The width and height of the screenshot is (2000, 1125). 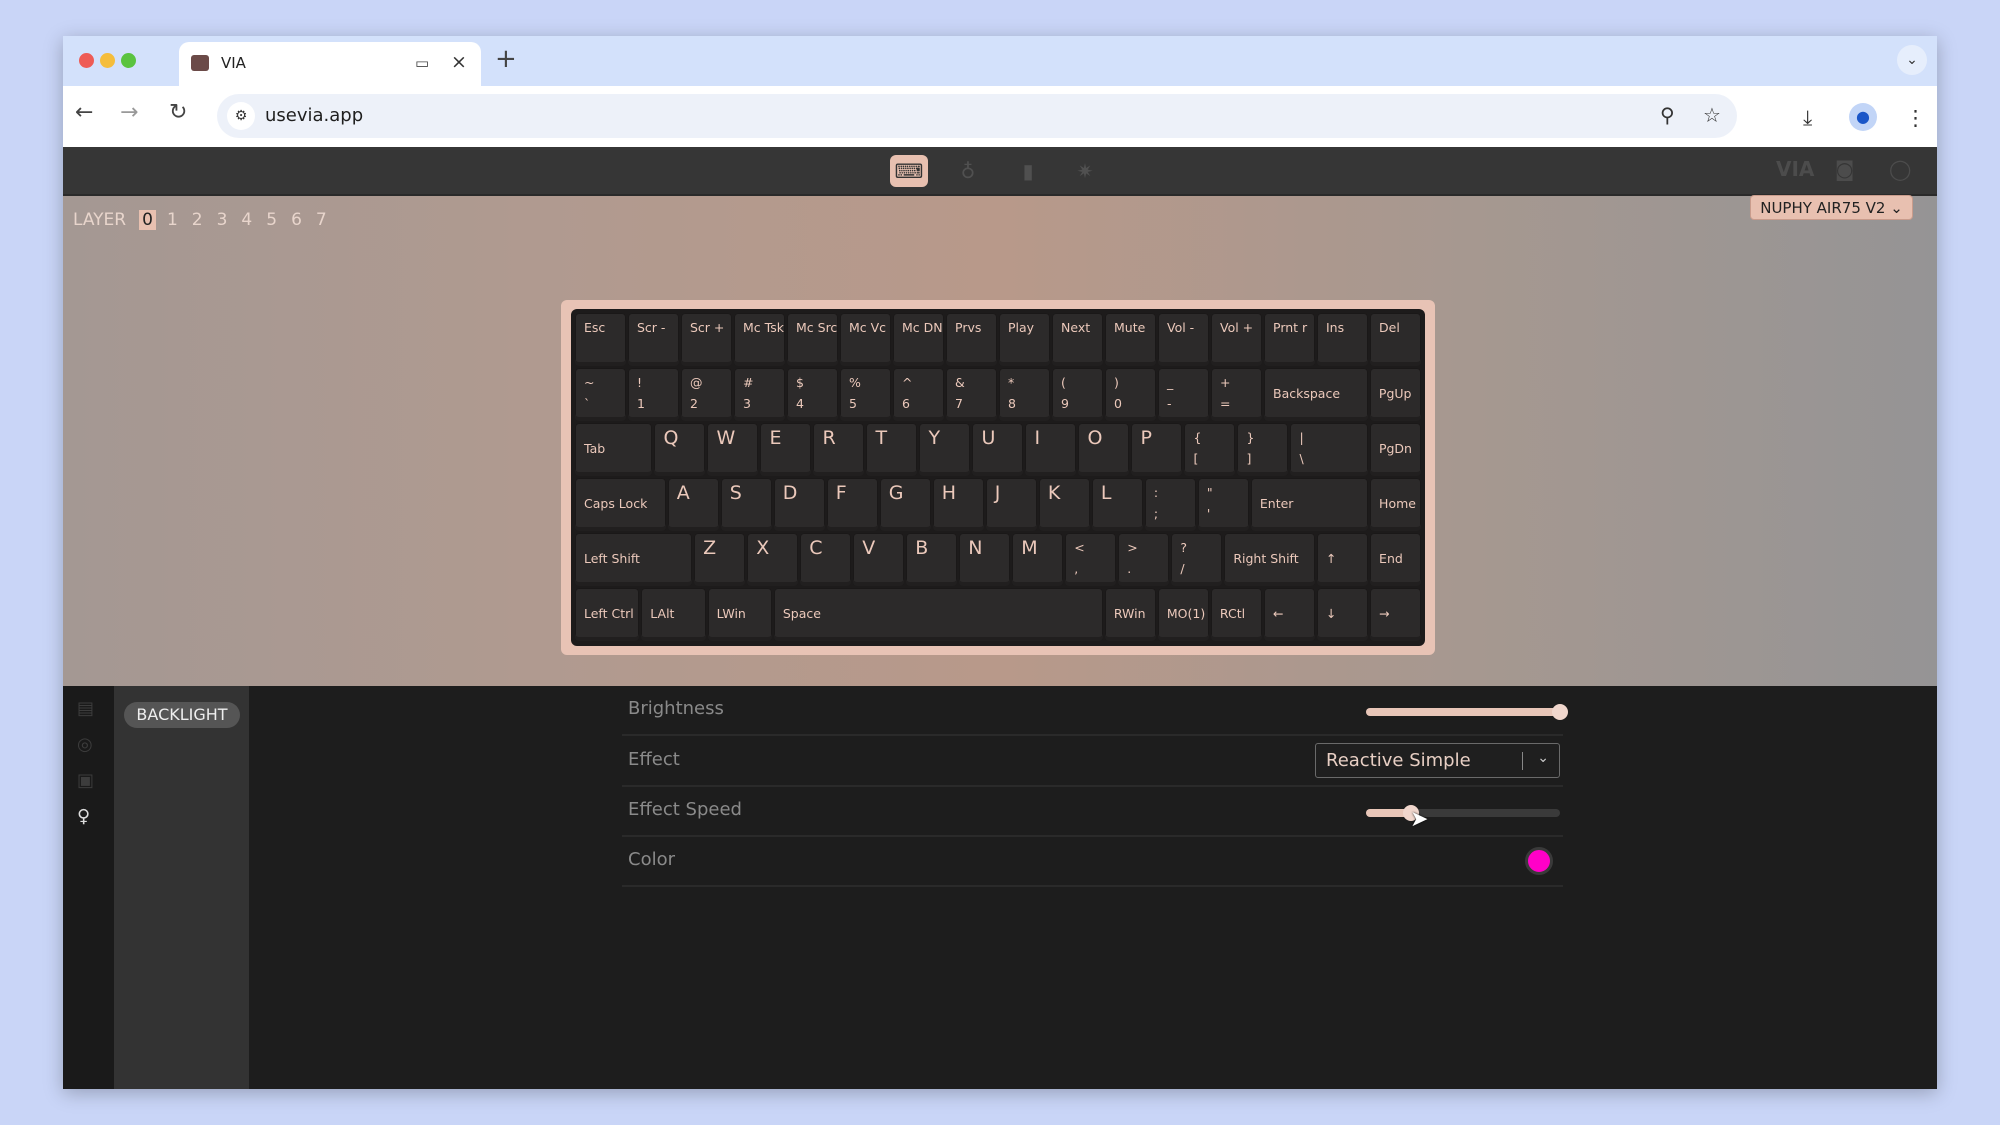 What do you see at coordinates (1437, 760) in the screenshot?
I see `effect-select: Reactive Simple ⌄` at bounding box center [1437, 760].